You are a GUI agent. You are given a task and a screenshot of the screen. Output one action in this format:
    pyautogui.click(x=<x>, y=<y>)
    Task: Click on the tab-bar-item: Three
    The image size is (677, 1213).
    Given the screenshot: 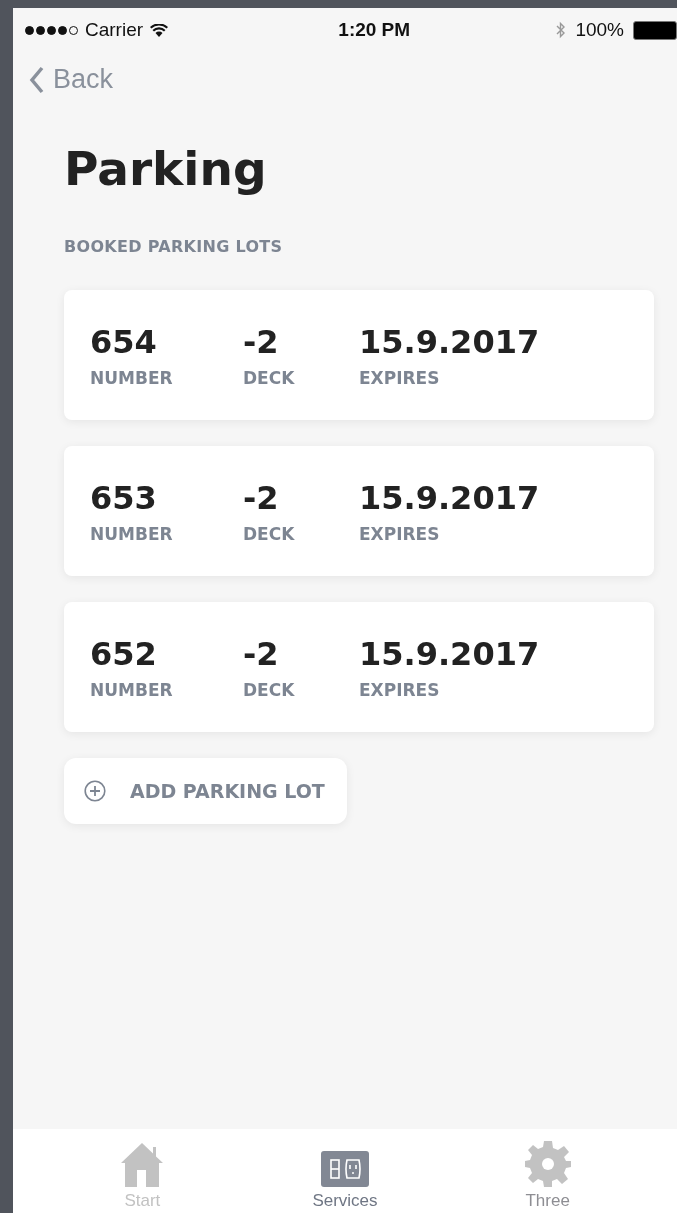 What is the action you would take?
    pyautogui.click(x=547, y=1171)
    